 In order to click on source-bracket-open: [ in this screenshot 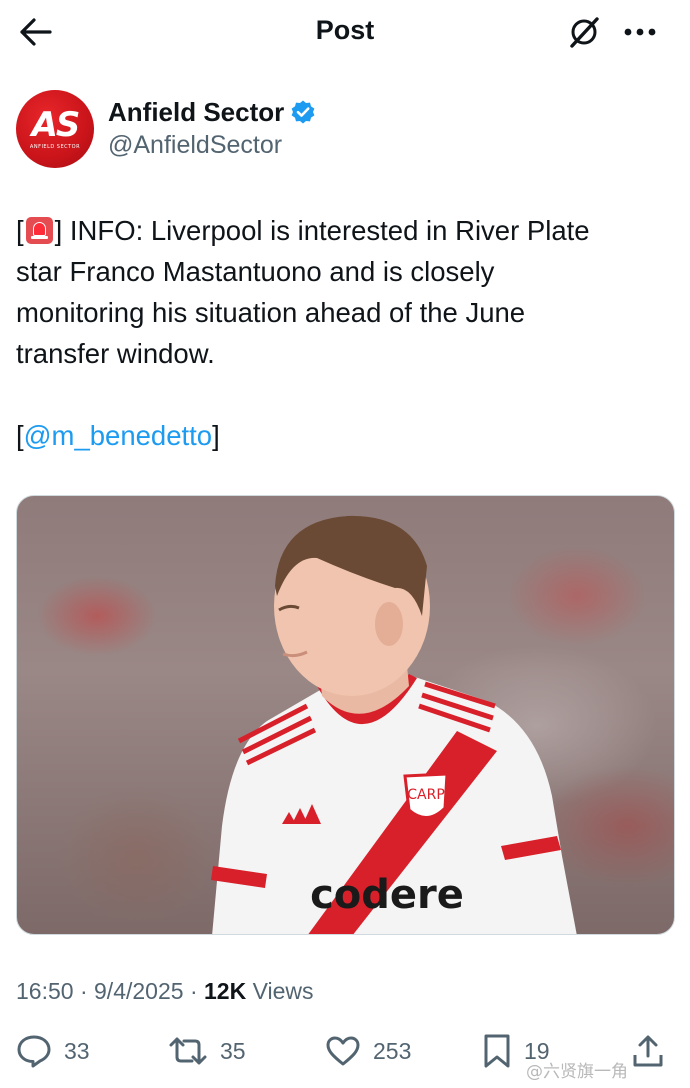, I will do `click(20, 435)`.